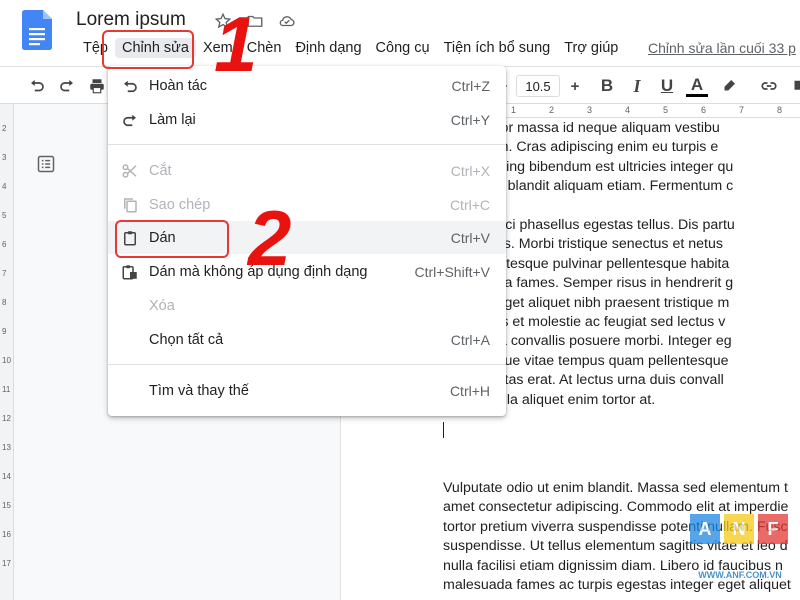 The height and width of the screenshot is (600, 800). Describe the element at coordinates (6, 534) in the screenshot. I see `ruler-mark: 16` at that location.